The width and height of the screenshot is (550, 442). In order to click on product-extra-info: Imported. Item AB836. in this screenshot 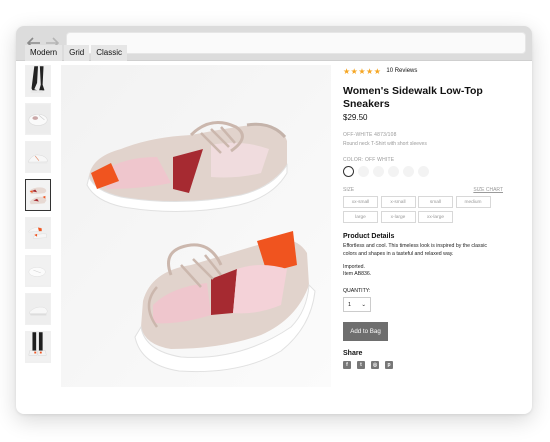, I will do `click(423, 271)`.